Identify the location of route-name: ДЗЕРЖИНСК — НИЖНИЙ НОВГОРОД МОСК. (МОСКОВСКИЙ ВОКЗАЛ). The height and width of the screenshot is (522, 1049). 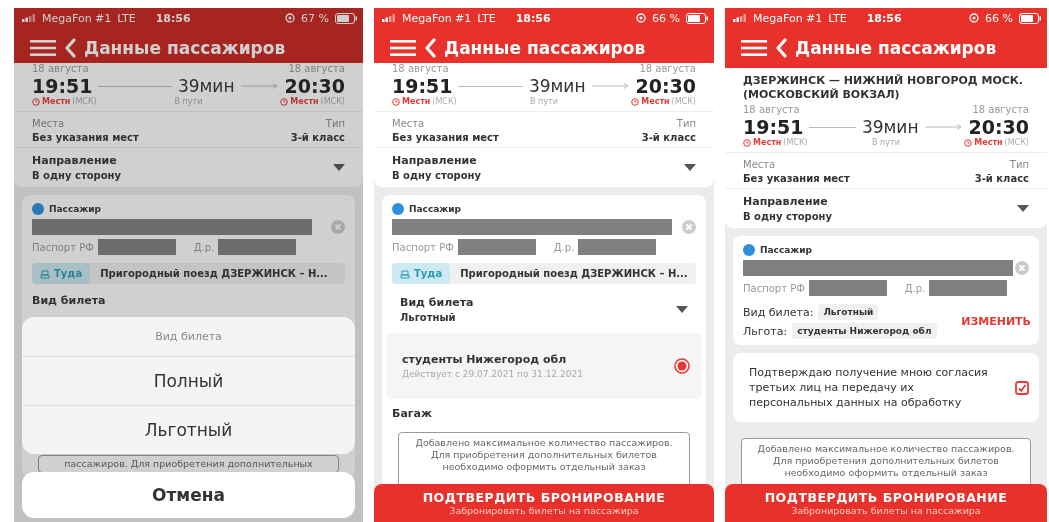
(883, 88).